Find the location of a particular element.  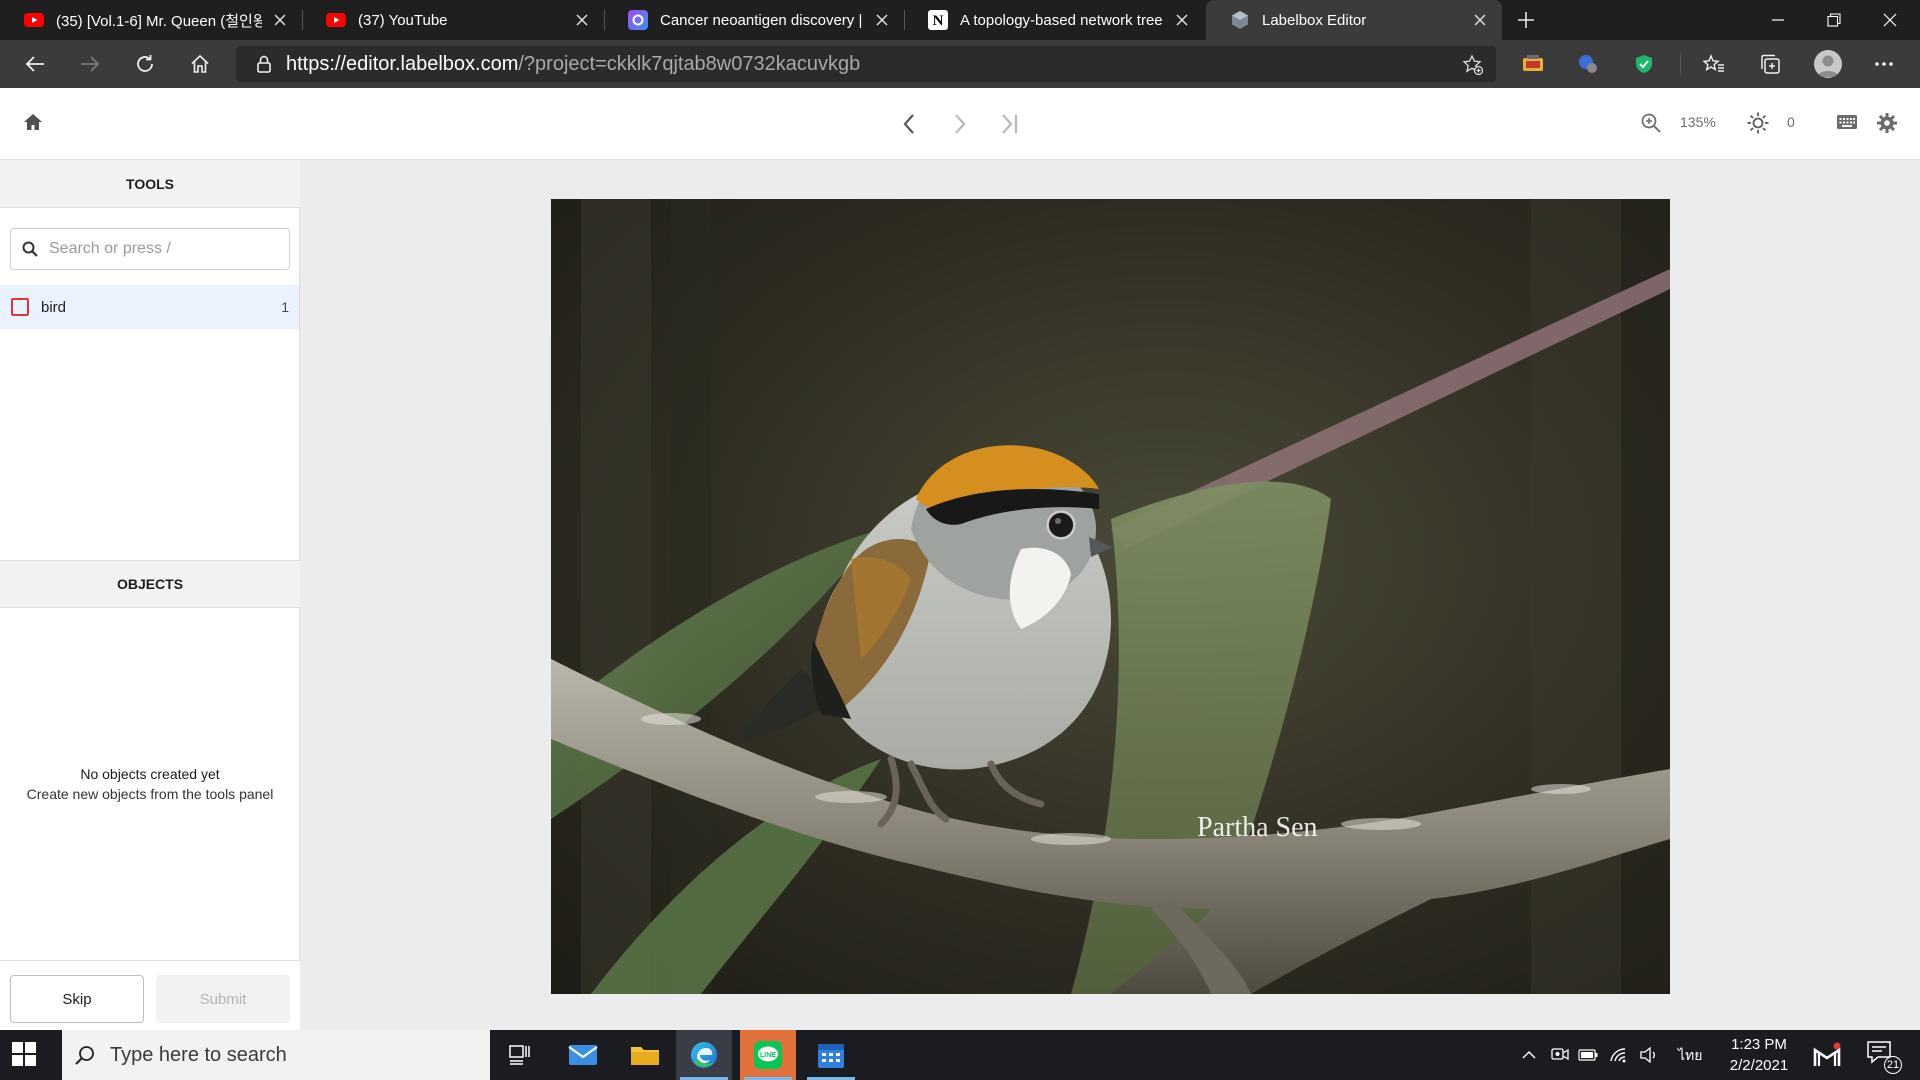

tab-title: (35) [Vol.1-6] Mr. Queen (철인왕 is located at coordinates (159, 21).